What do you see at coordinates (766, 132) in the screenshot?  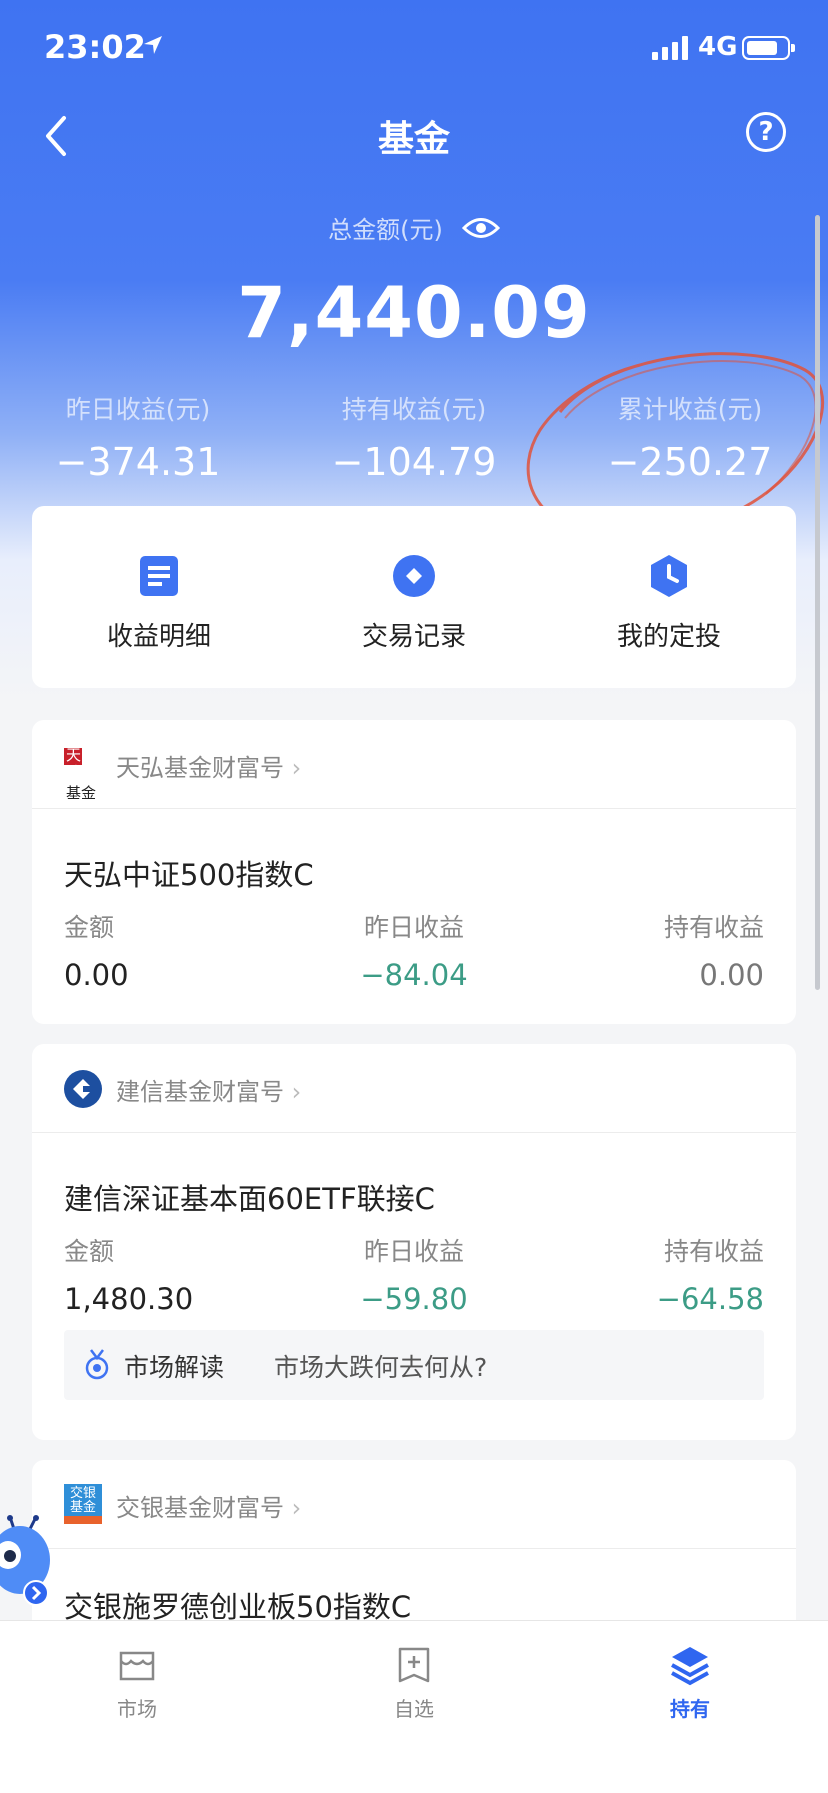 I see `help-icon: ?` at bounding box center [766, 132].